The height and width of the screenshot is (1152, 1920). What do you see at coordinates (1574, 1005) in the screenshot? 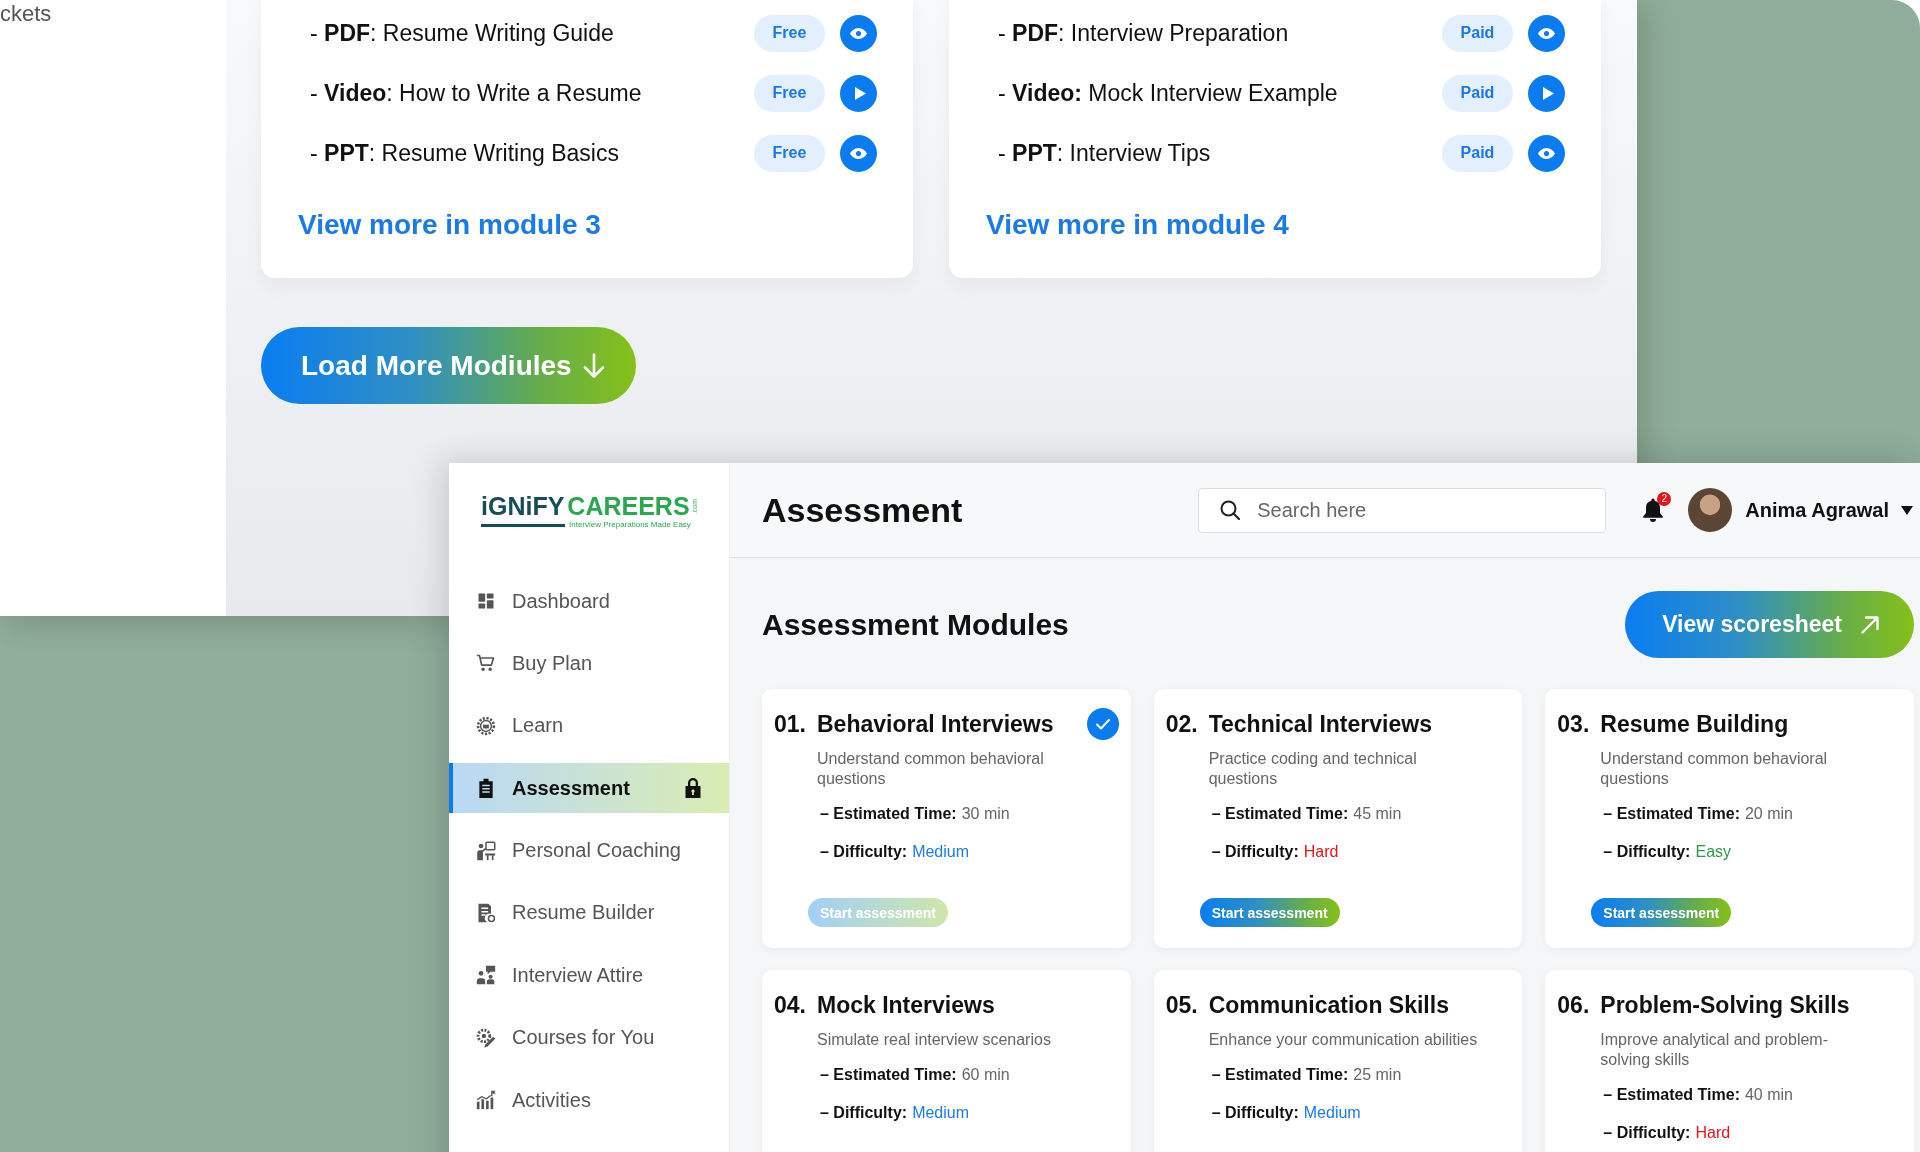
I see `module-number: 06.` at bounding box center [1574, 1005].